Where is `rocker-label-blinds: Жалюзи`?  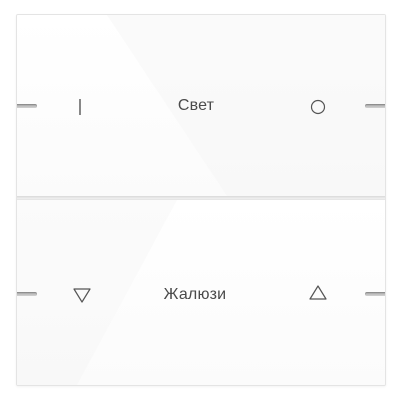 rocker-label-blinds: Жалюзи is located at coordinates (195, 294).